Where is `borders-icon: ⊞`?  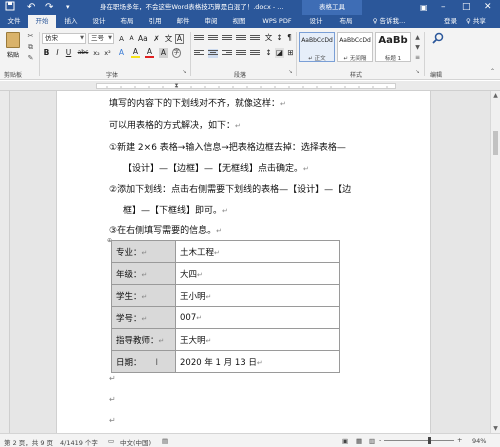
borders-icon: ⊞ is located at coordinates (290, 53).